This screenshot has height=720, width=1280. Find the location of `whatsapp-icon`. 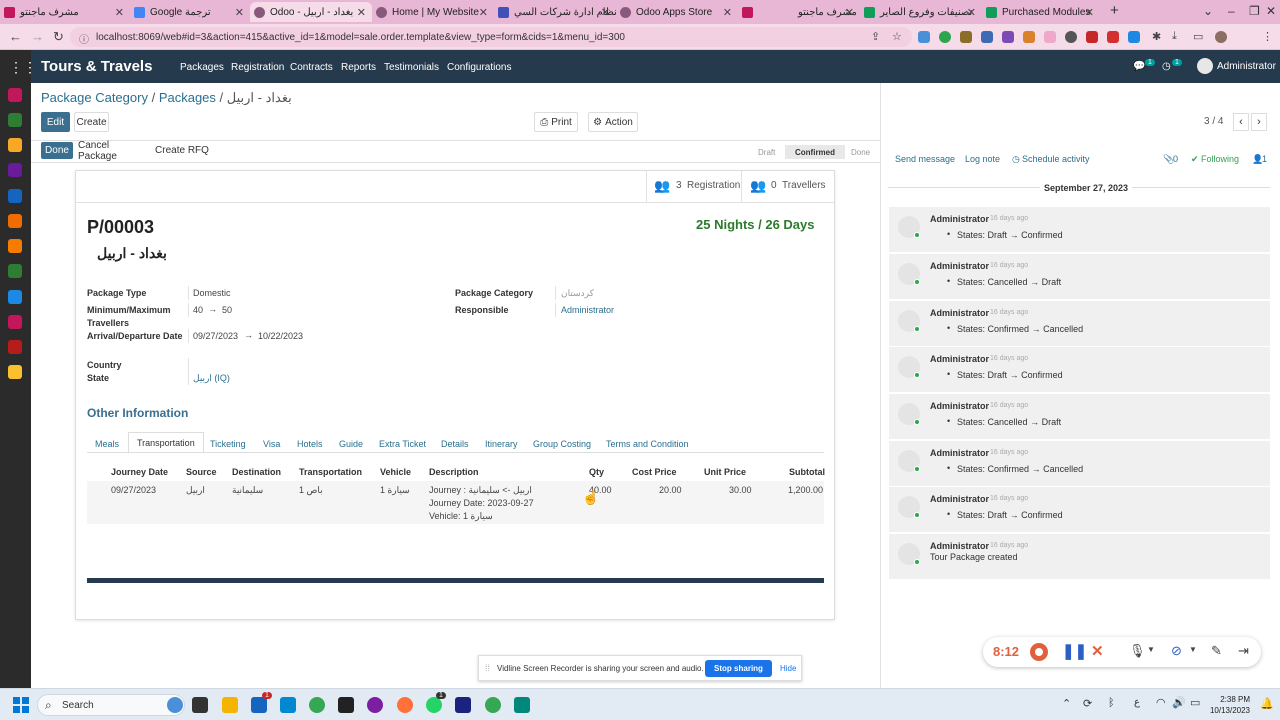

whatsapp-icon is located at coordinates (434, 705).